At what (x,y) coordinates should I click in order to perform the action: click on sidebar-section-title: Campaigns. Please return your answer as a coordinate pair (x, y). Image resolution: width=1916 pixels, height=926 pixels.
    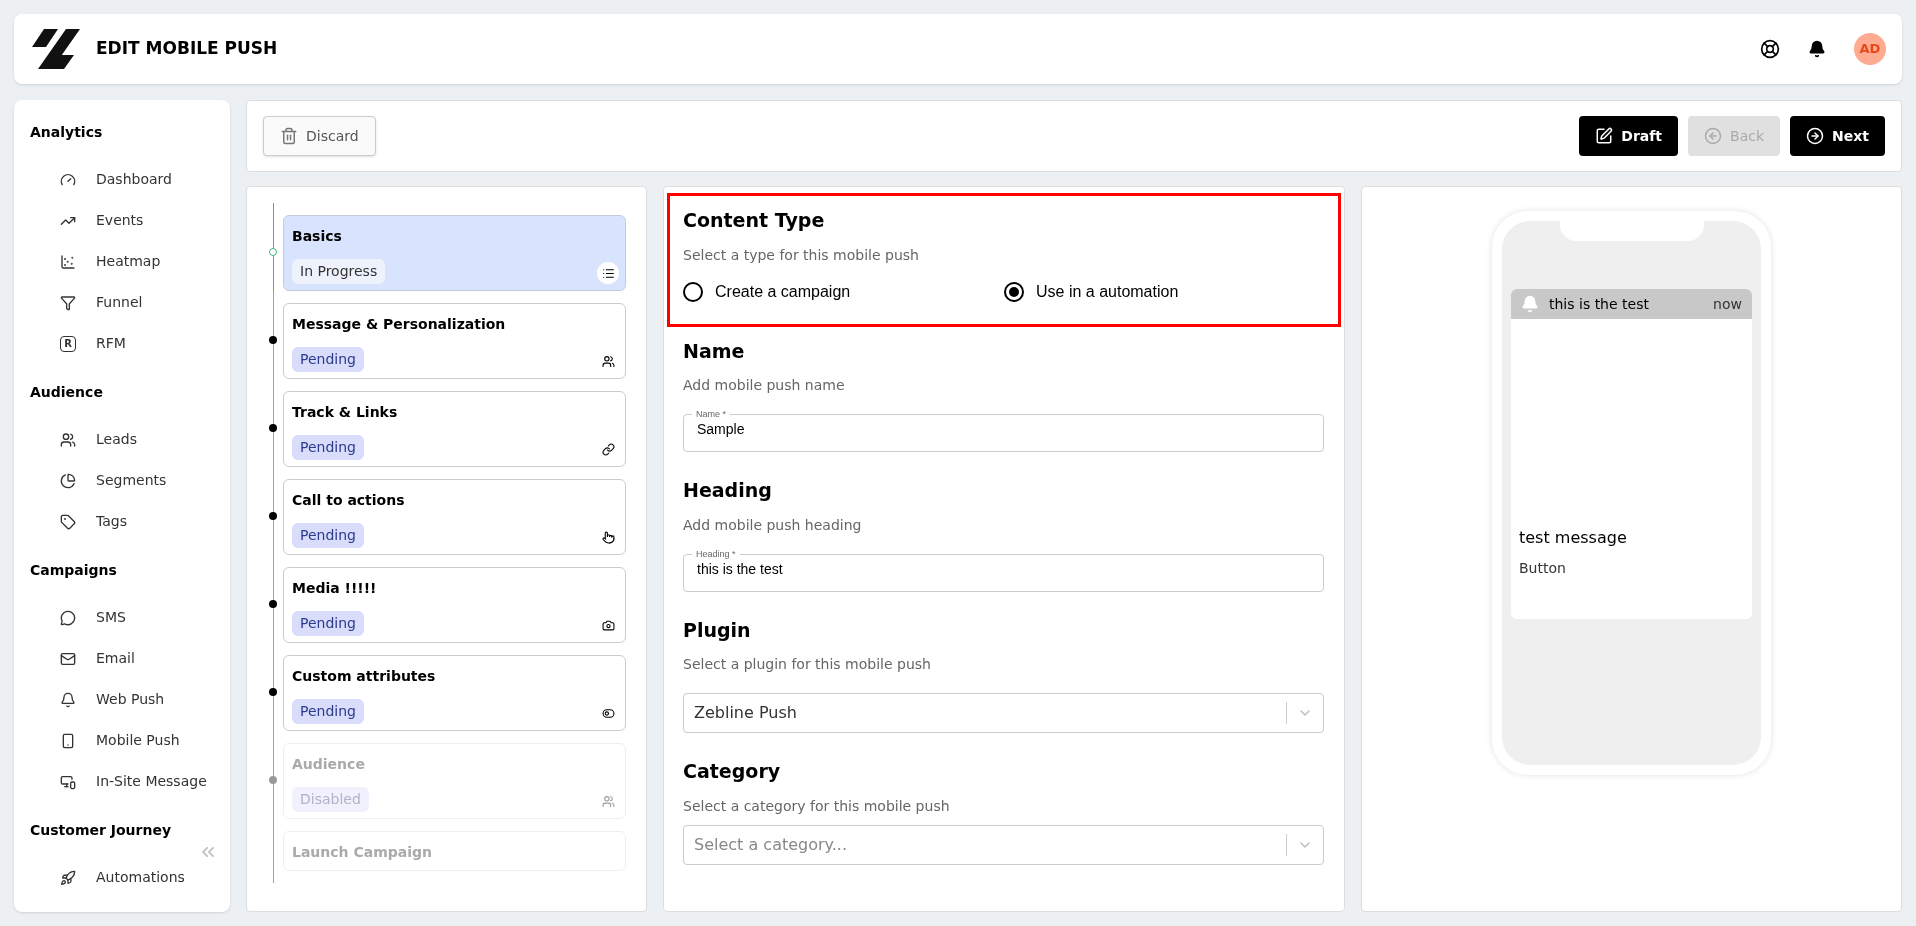
    Looking at the image, I should click on (74, 570).